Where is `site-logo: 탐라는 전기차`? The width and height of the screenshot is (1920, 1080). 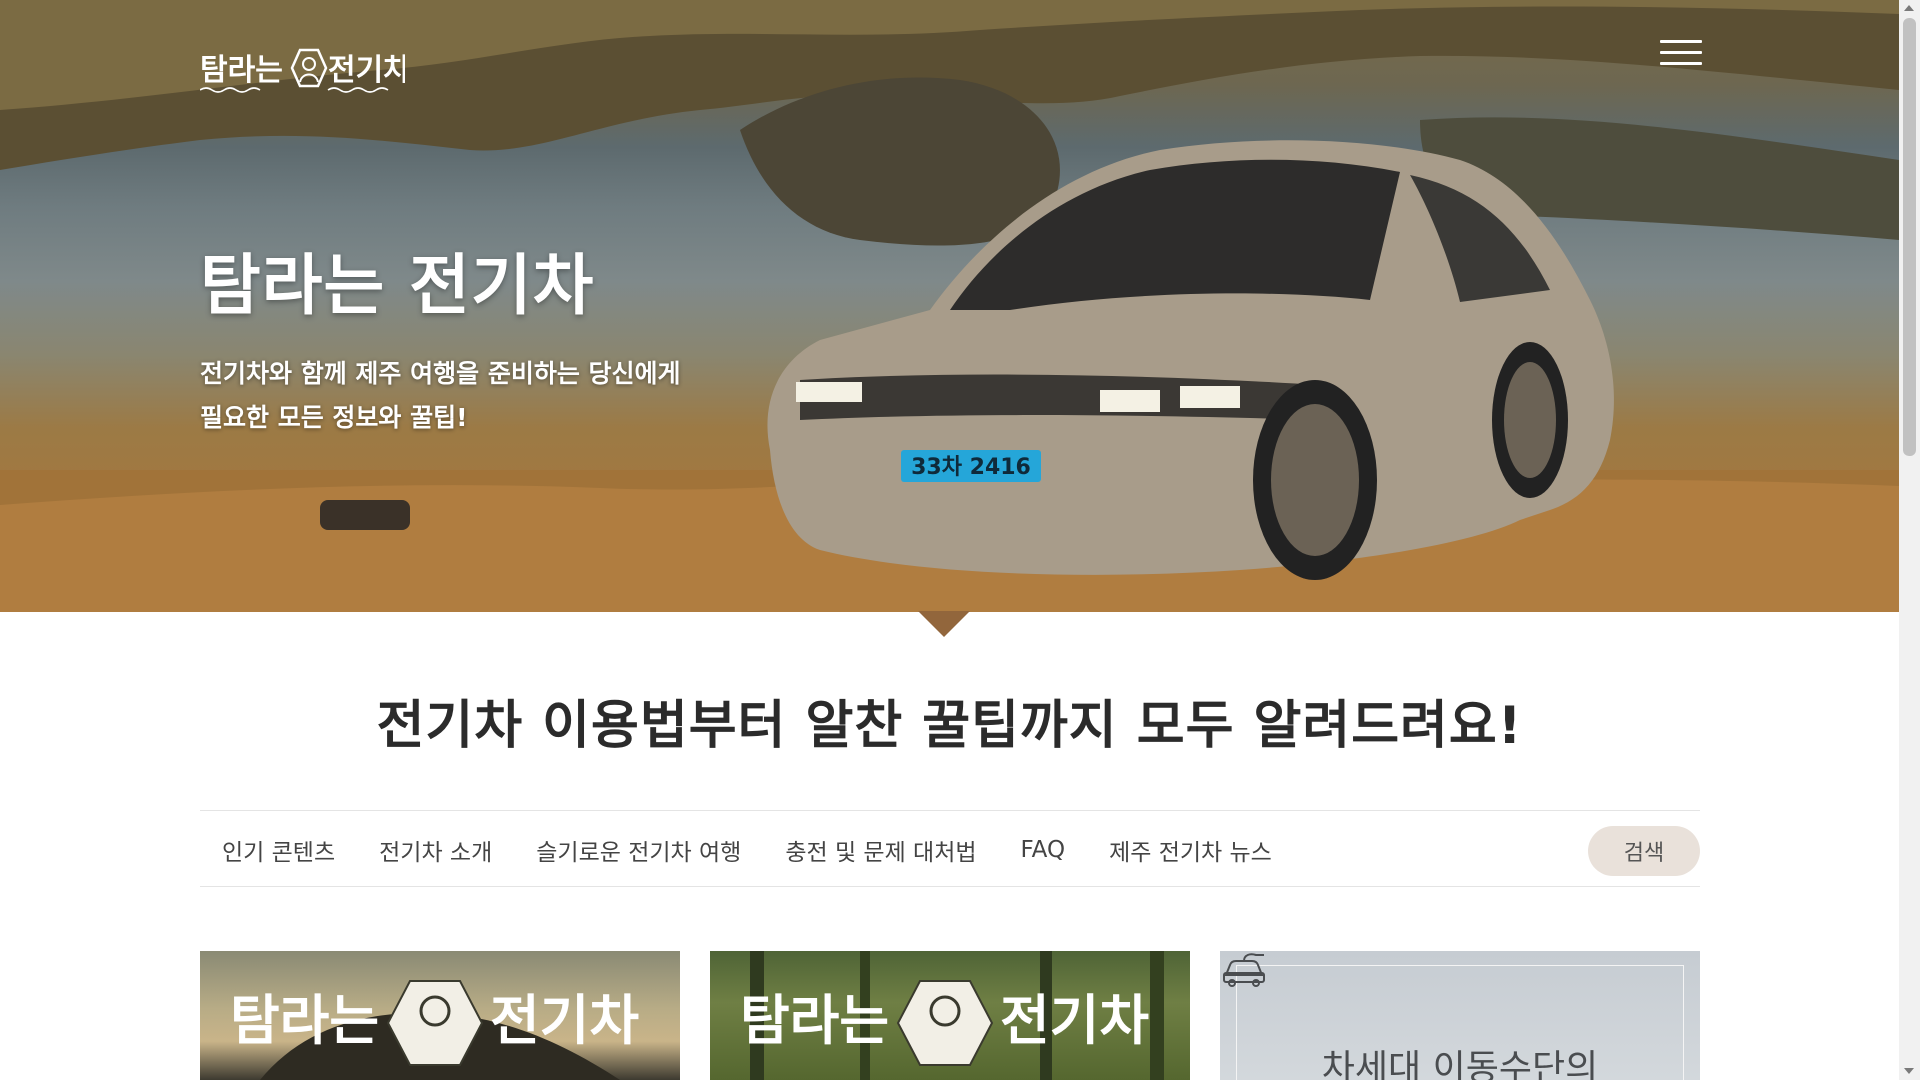
site-logo: 탐라는 전기차 is located at coordinates (302, 70).